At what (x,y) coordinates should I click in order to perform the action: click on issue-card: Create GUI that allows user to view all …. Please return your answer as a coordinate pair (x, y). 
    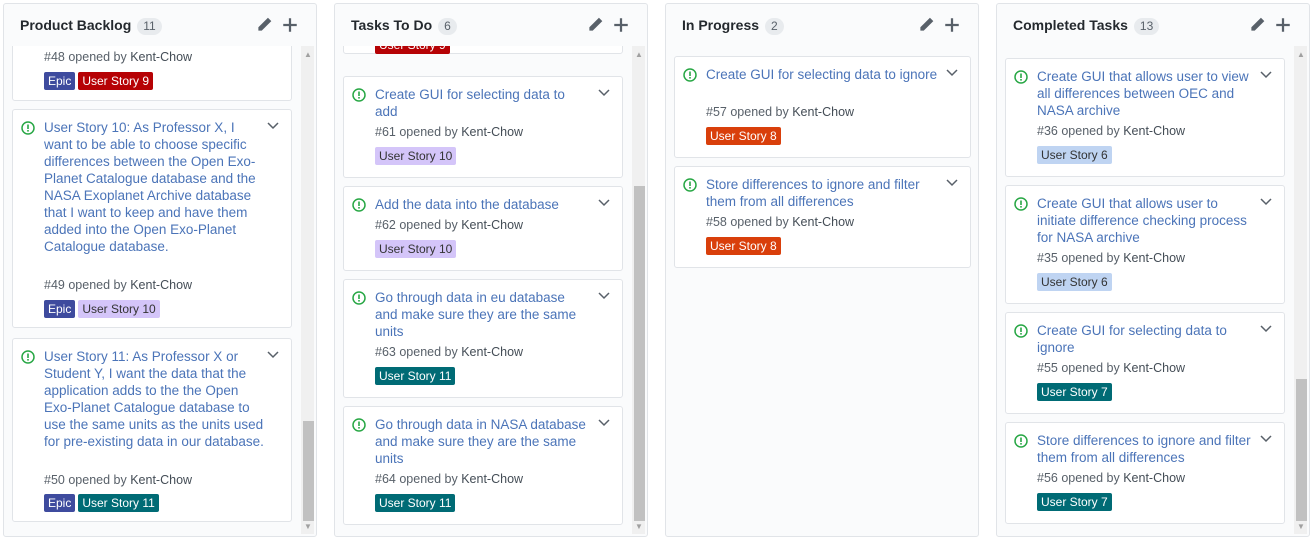
    Looking at the image, I should click on (1145, 117).